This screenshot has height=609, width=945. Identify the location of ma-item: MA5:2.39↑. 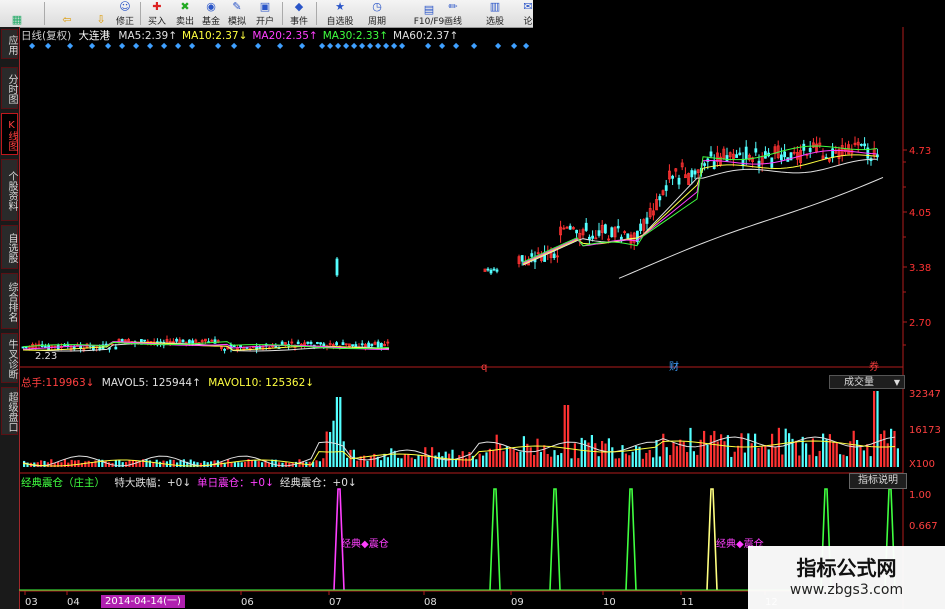
(147, 36).